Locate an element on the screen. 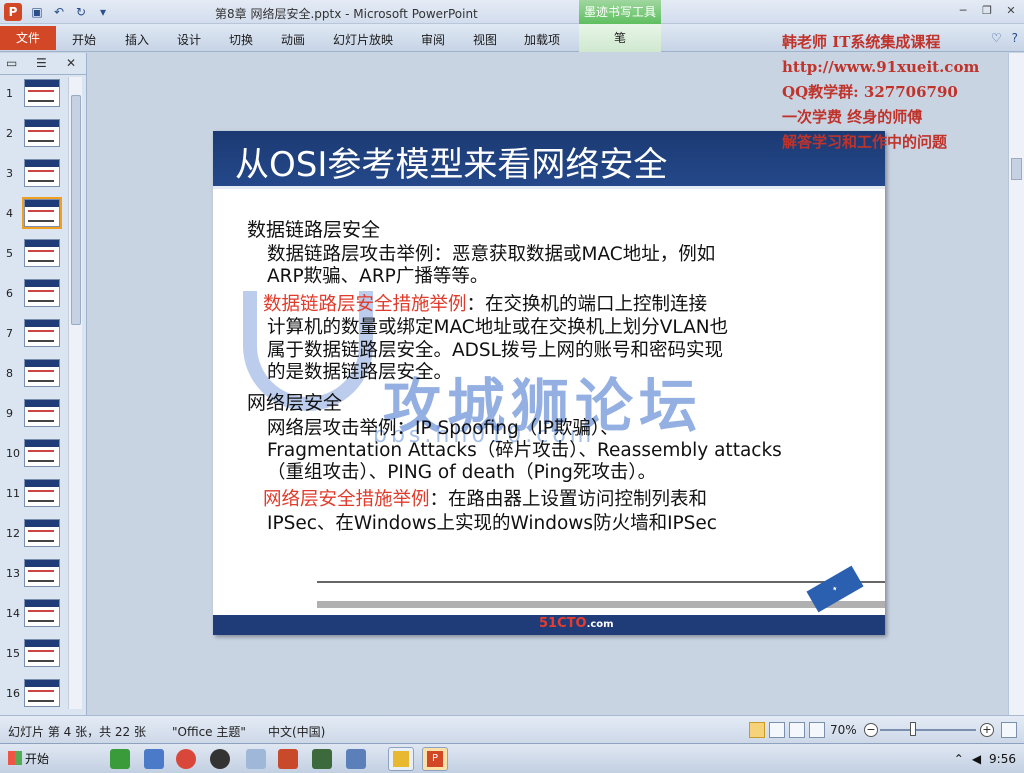 This screenshot has width=1024, height=773. slide-sorter-view-button is located at coordinates (777, 730).